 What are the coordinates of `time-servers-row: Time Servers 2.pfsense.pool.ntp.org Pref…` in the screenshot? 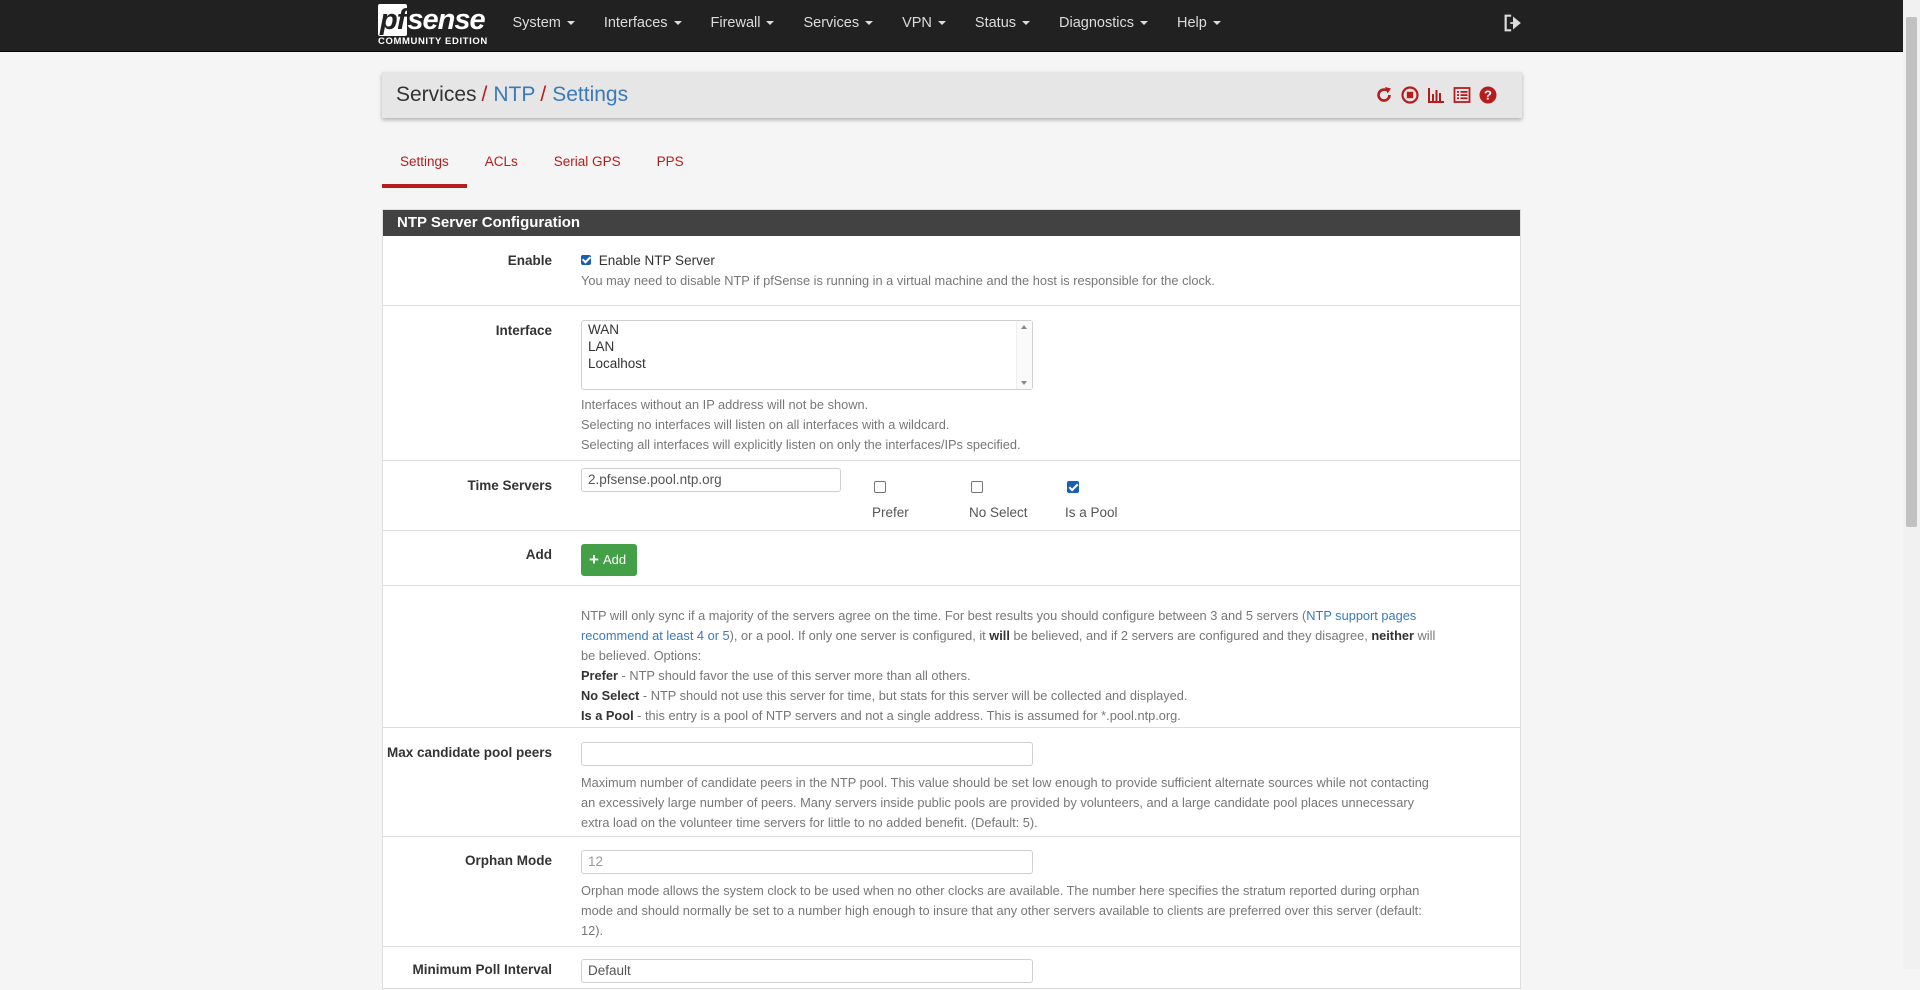 It's located at (951, 495).